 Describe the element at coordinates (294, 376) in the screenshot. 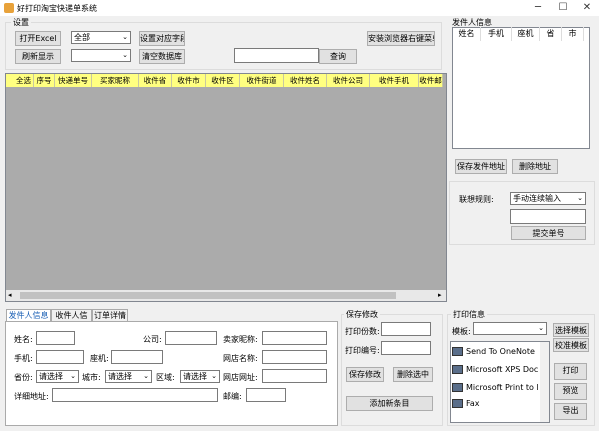

I see `shop-url-field` at that location.